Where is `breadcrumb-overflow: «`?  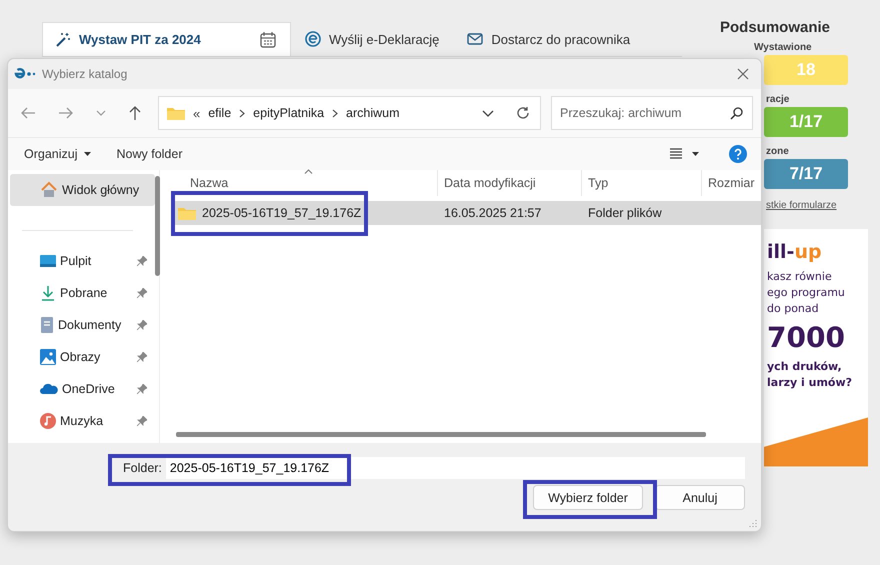 breadcrumb-overflow: « is located at coordinates (196, 113).